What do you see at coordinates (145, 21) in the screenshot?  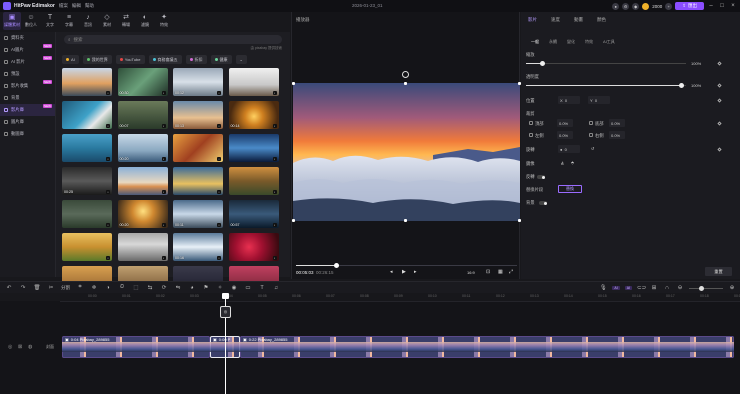 I see `toolbar-filter: ◐ 濾鏡` at bounding box center [145, 21].